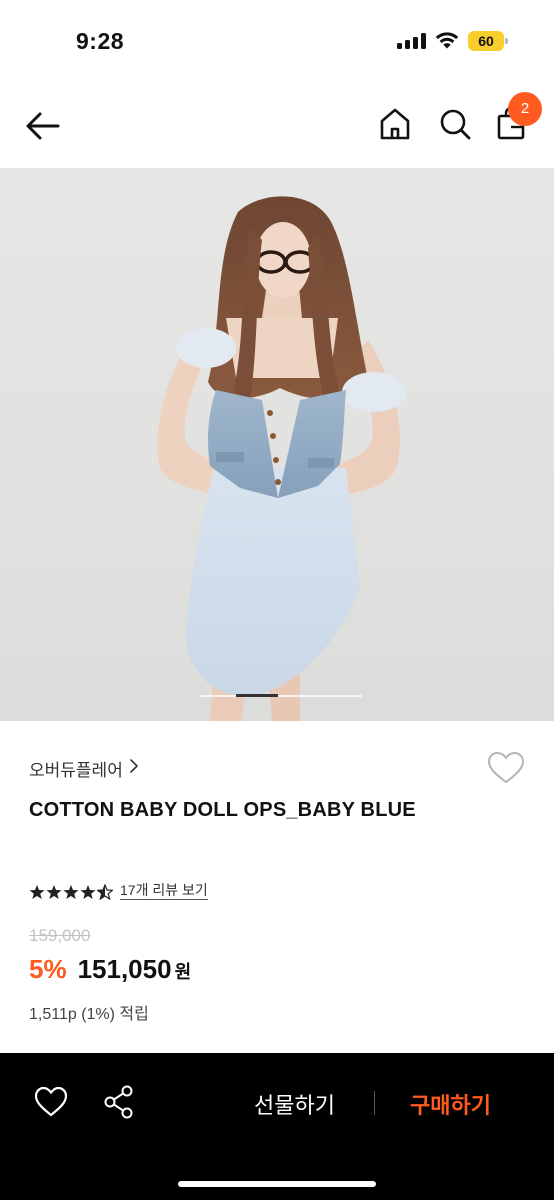 This screenshot has width=554, height=1200. Describe the element at coordinates (105, 892) in the screenshot. I see `star-half-icon` at that location.